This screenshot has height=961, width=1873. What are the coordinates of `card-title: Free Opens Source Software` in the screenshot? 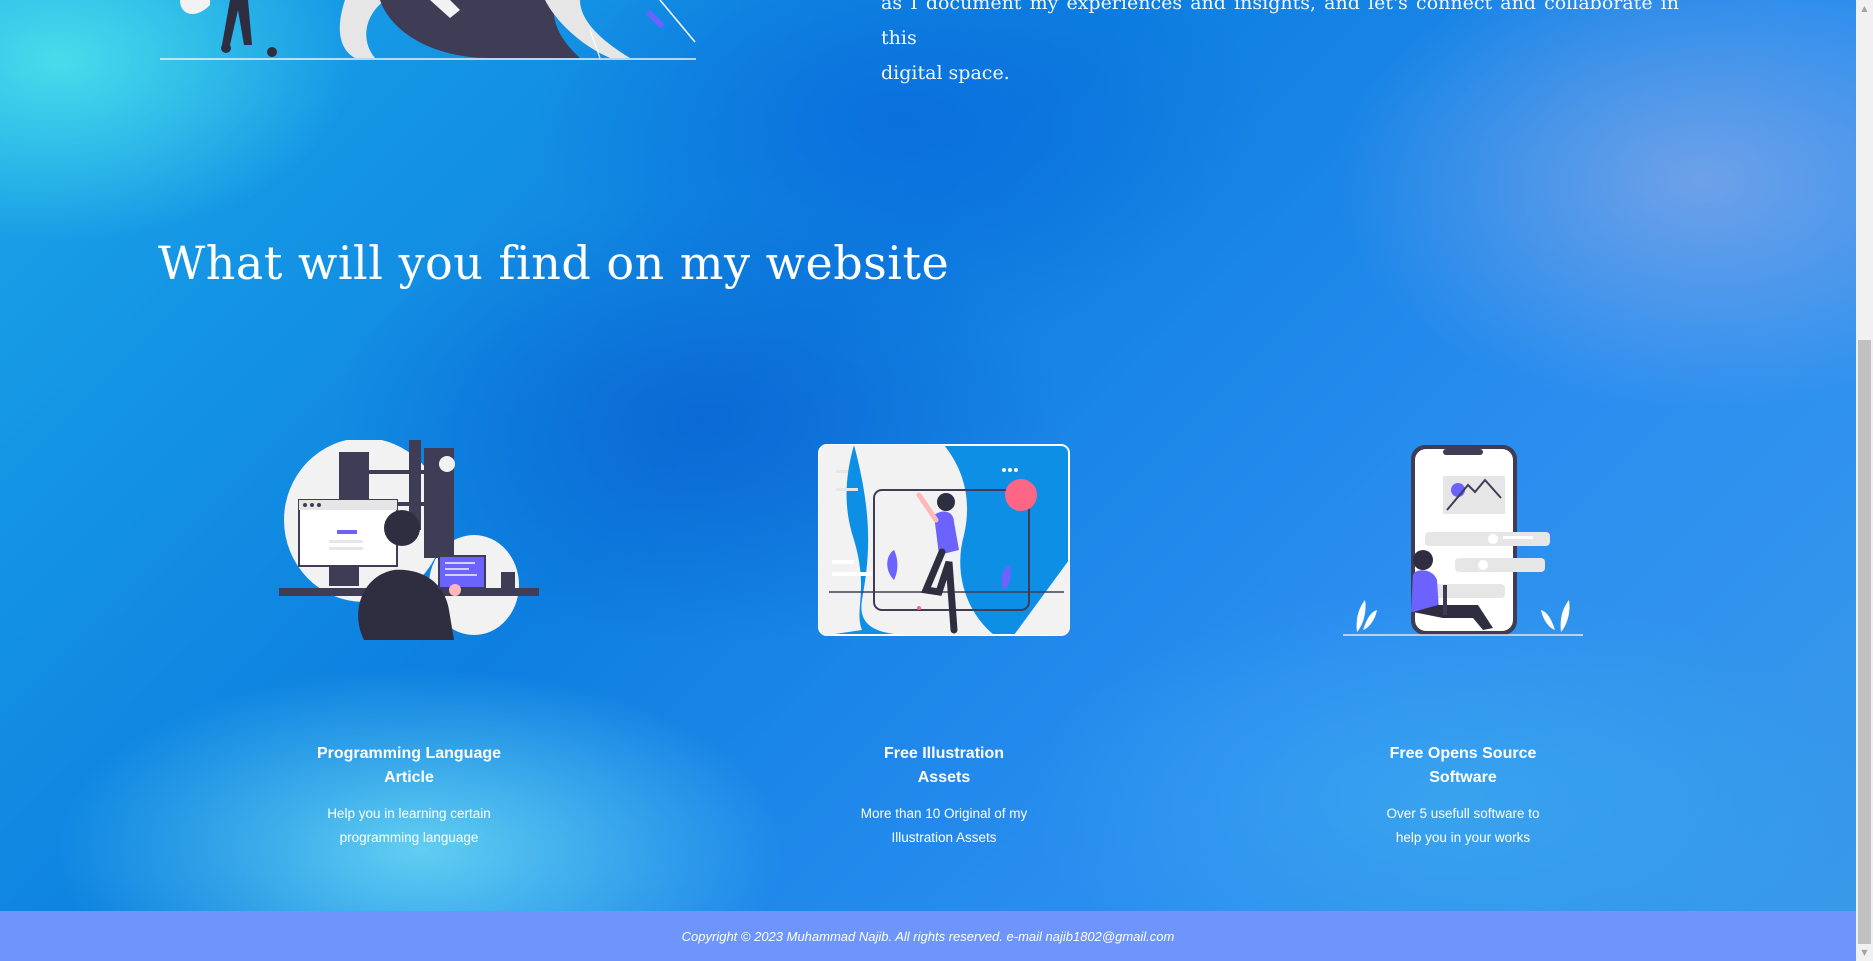 It's located at (1463, 765).